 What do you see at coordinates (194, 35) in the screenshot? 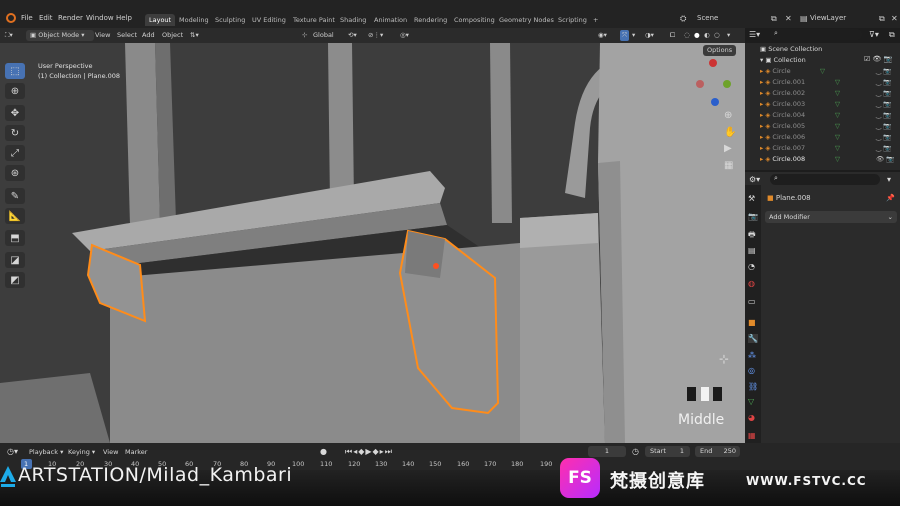
I see `transform-orientation-icon: ⇅▾` at bounding box center [194, 35].